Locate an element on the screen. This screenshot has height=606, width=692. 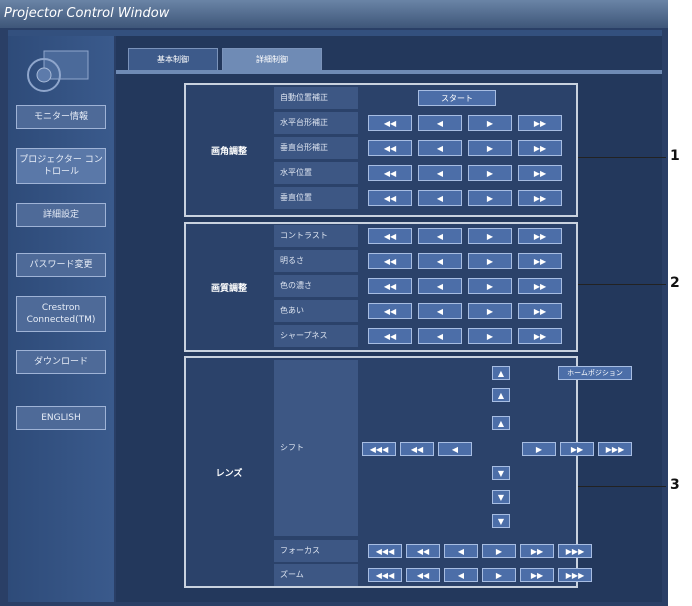
sidebar-item-english: ENGLISH is located at coordinates (61, 418).